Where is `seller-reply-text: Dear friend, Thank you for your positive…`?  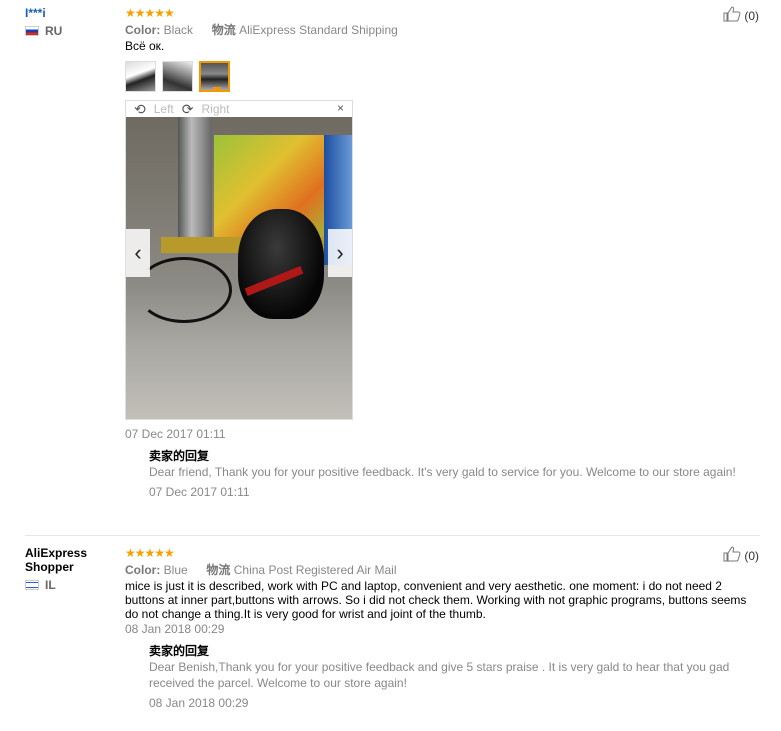
seller-reply-text: Dear friend, Thank you for your positive… is located at coordinates (442, 472).